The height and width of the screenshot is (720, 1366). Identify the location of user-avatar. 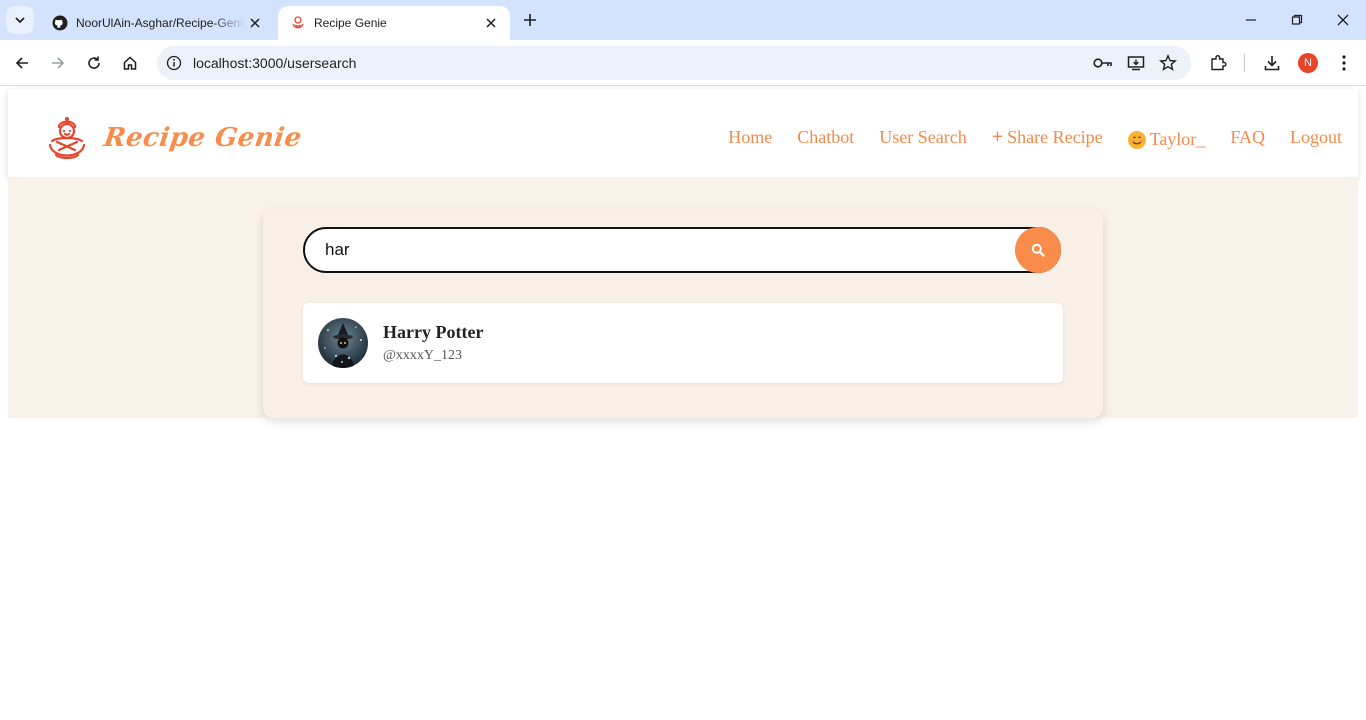
(343, 343).